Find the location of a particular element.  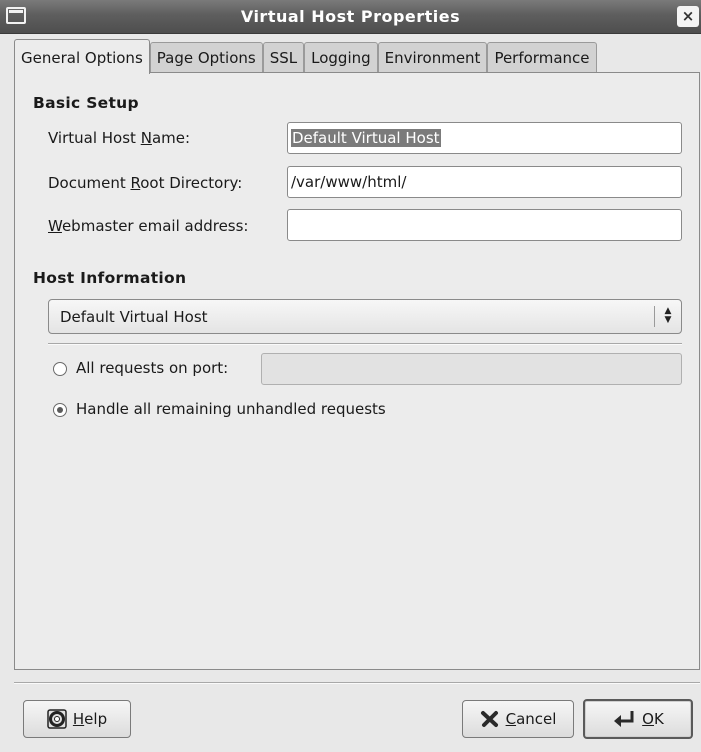

tab-general-options: General Options is located at coordinates (82, 56).